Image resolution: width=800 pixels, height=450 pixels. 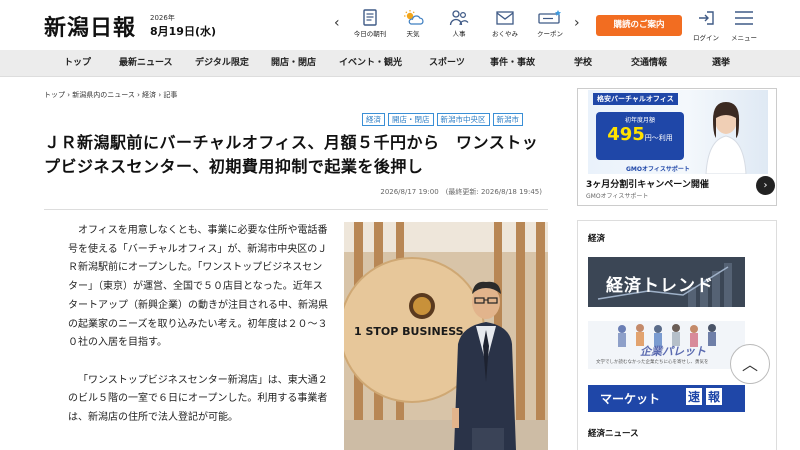 What do you see at coordinates (110, 95) in the screenshot?
I see `breadcrumb: トップ › 新潟県内のニュース › 経済 › 記事` at bounding box center [110, 95].